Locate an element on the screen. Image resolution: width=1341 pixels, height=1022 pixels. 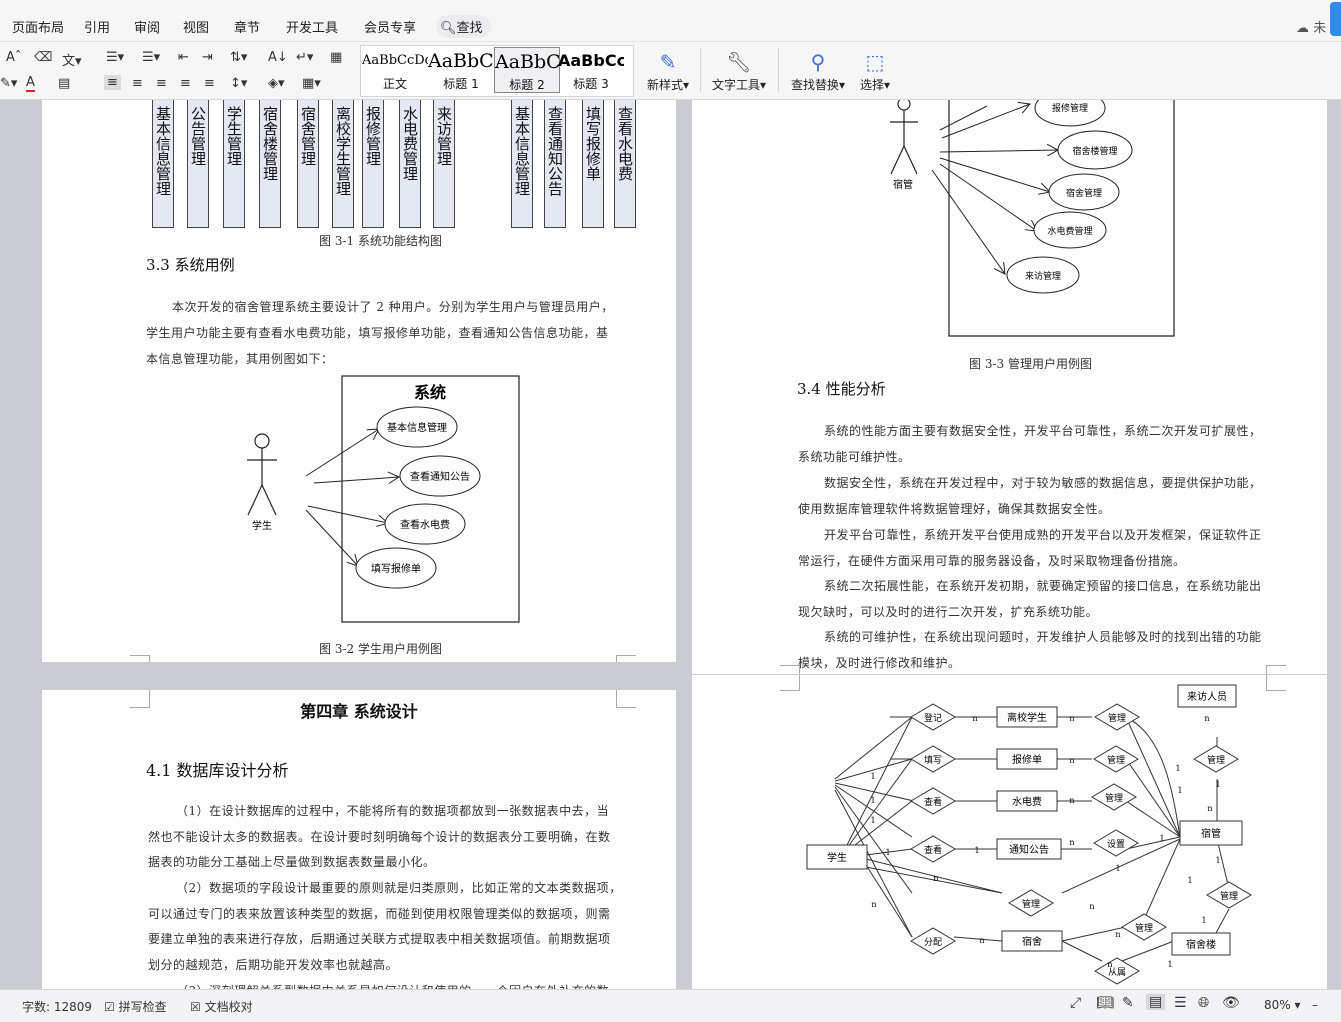
doc-proofread-toggle: ☒ 文档校对 is located at coordinates (221, 1006).